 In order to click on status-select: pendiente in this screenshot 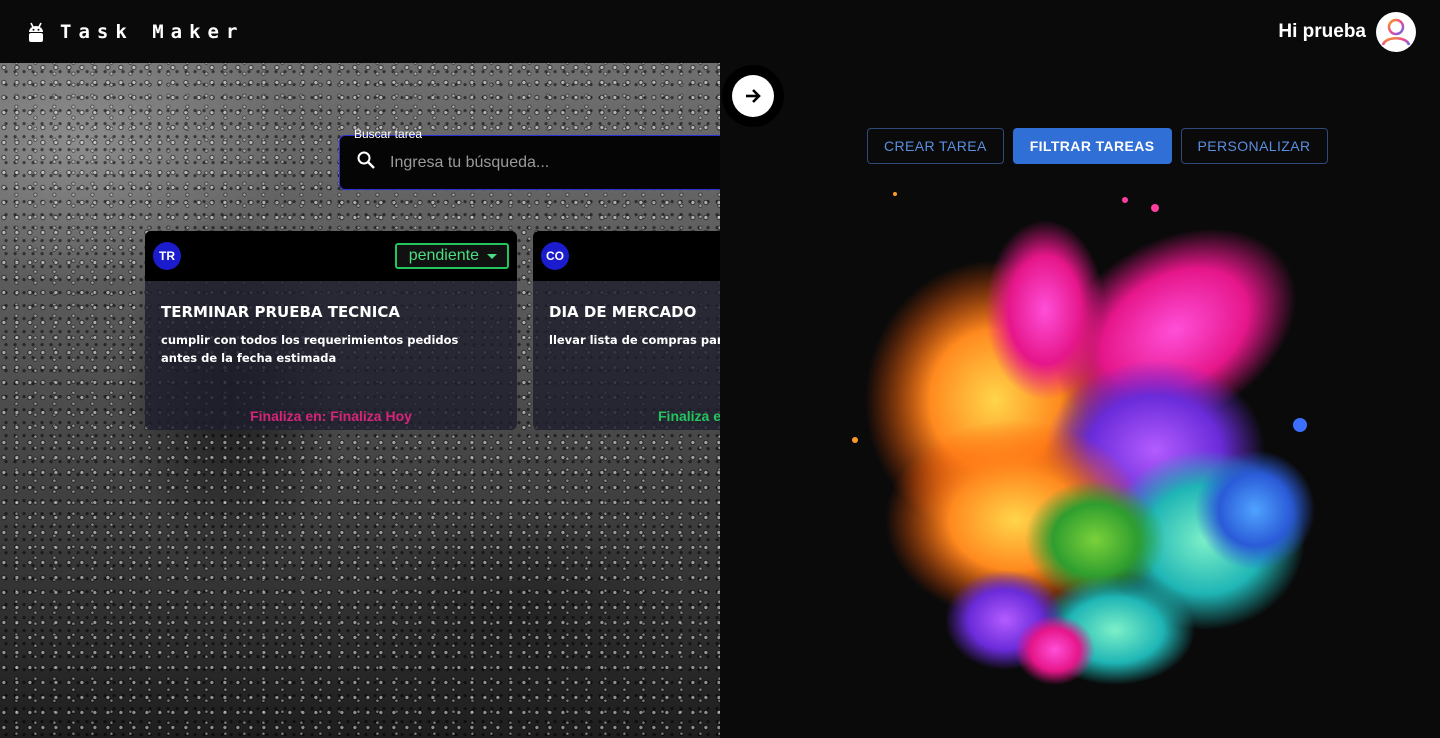, I will do `click(451, 256)`.